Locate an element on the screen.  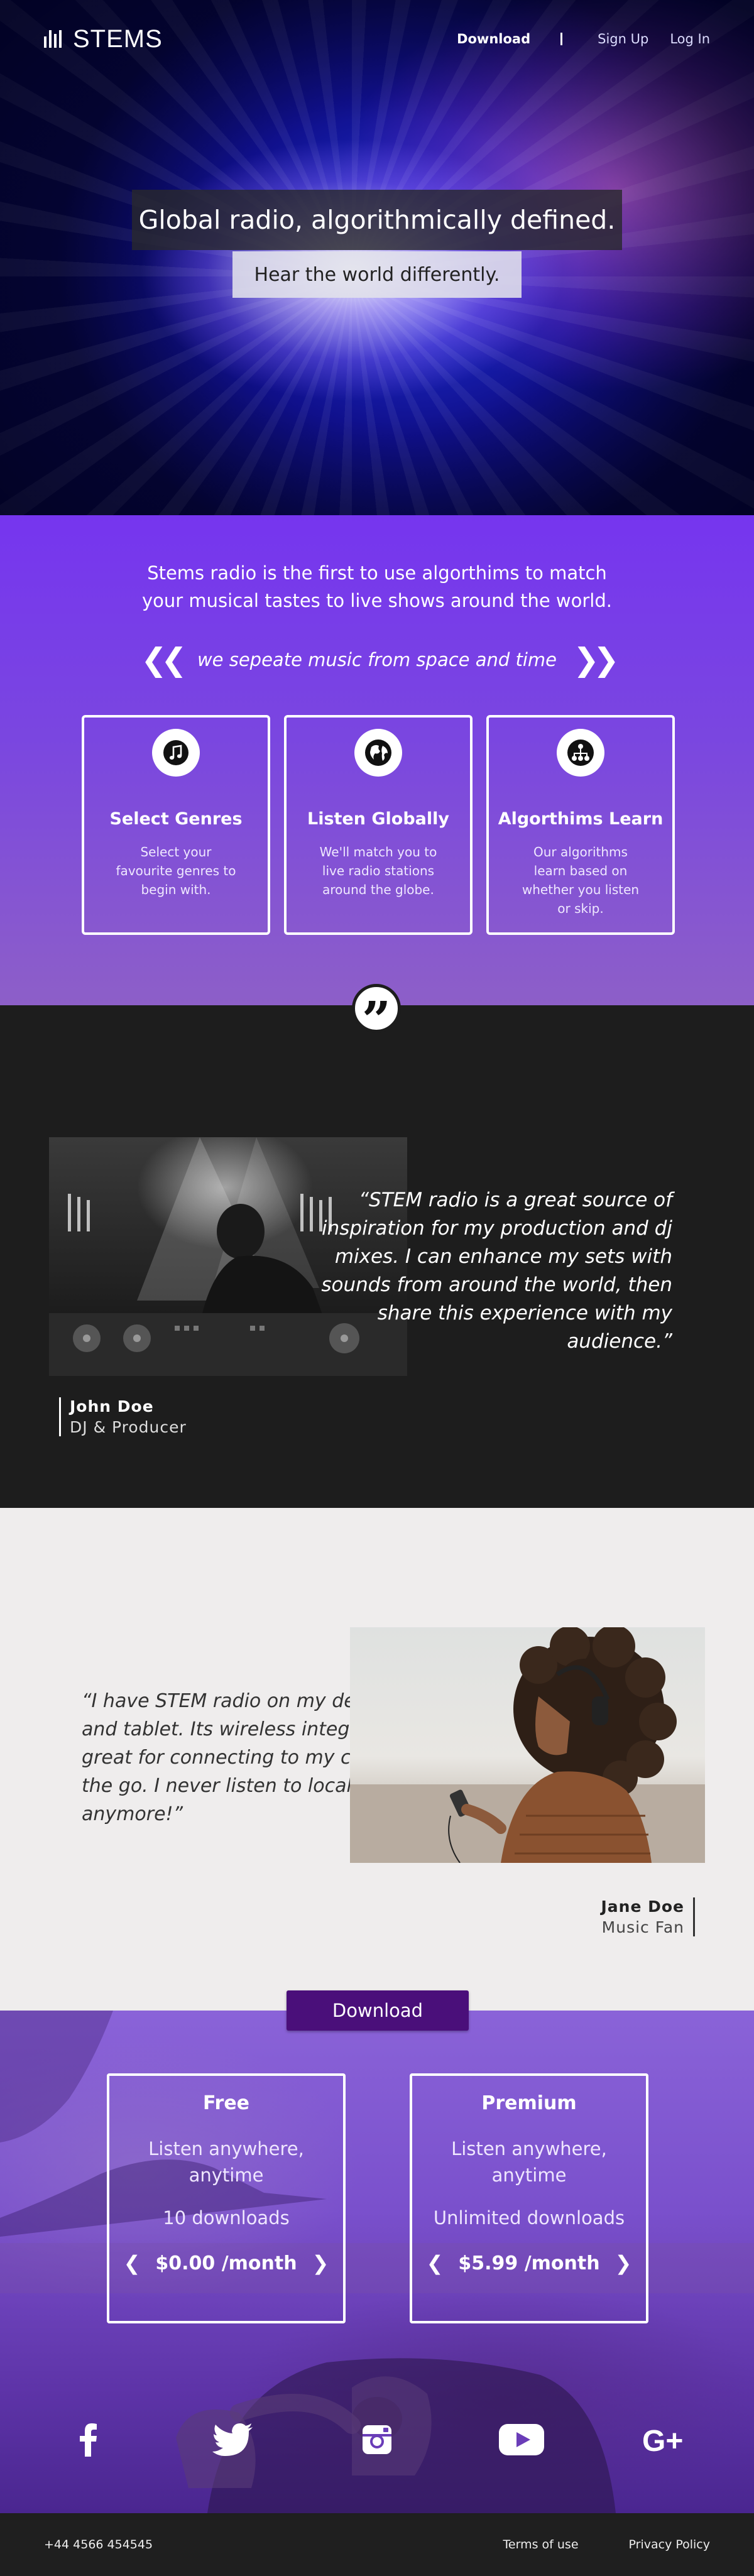
hero-subtitle: Hear the world differently. is located at coordinates (377, 274).